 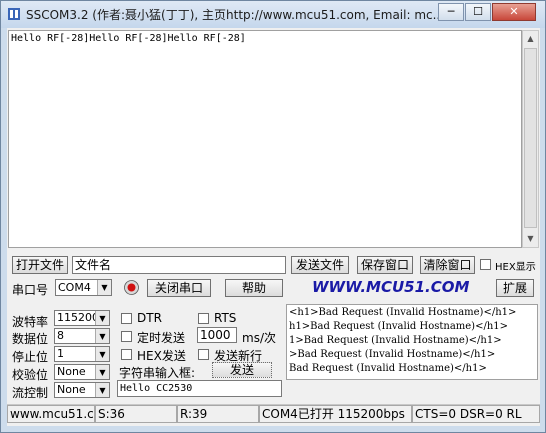 What do you see at coordinates (199, 388) in the screenshot?
I see `send-input: Hello CC2530` at bounding box center [199, 388].